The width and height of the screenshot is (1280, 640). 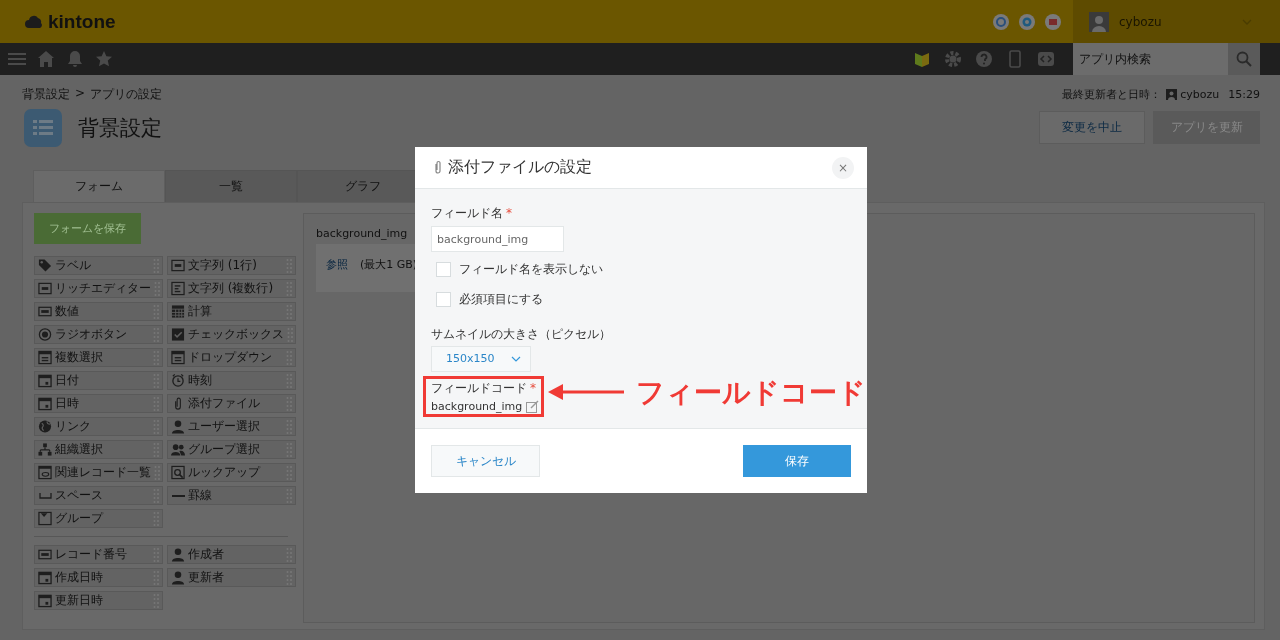 I want to click on palette-item: ルックアップ, so click(x=231, y=472).